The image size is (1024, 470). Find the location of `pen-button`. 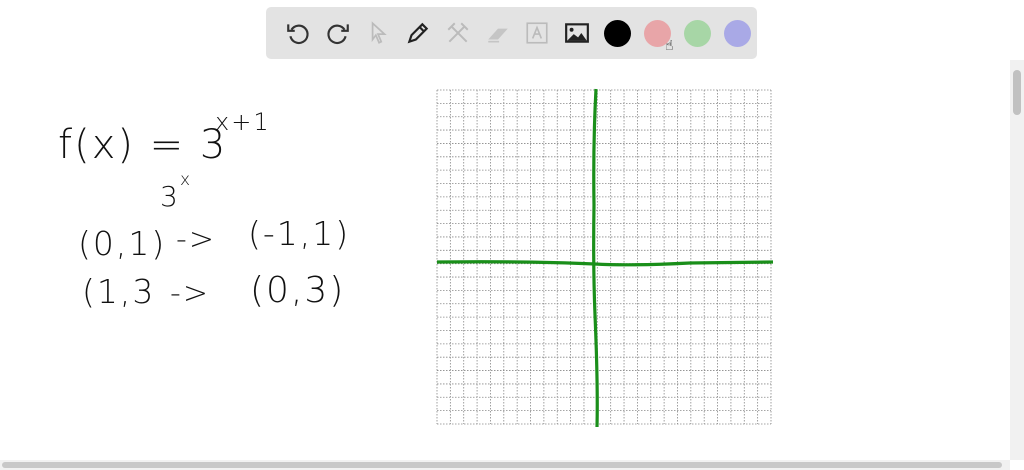

pen-button is located at coordinates (418, 33).